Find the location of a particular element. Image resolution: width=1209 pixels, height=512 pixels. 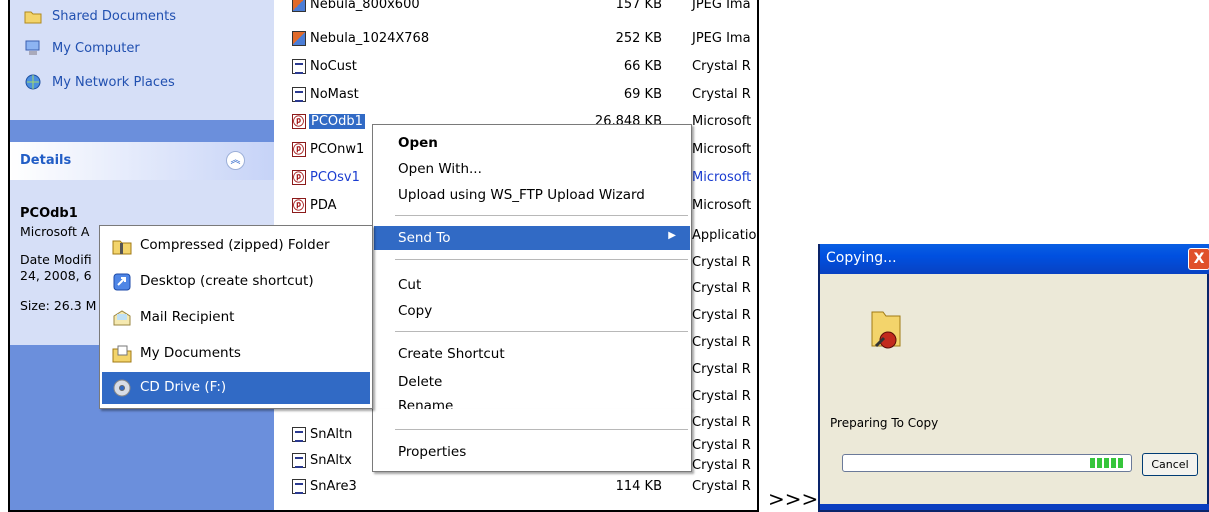

place-label: My Network Places is located at coordinates (113, 82).